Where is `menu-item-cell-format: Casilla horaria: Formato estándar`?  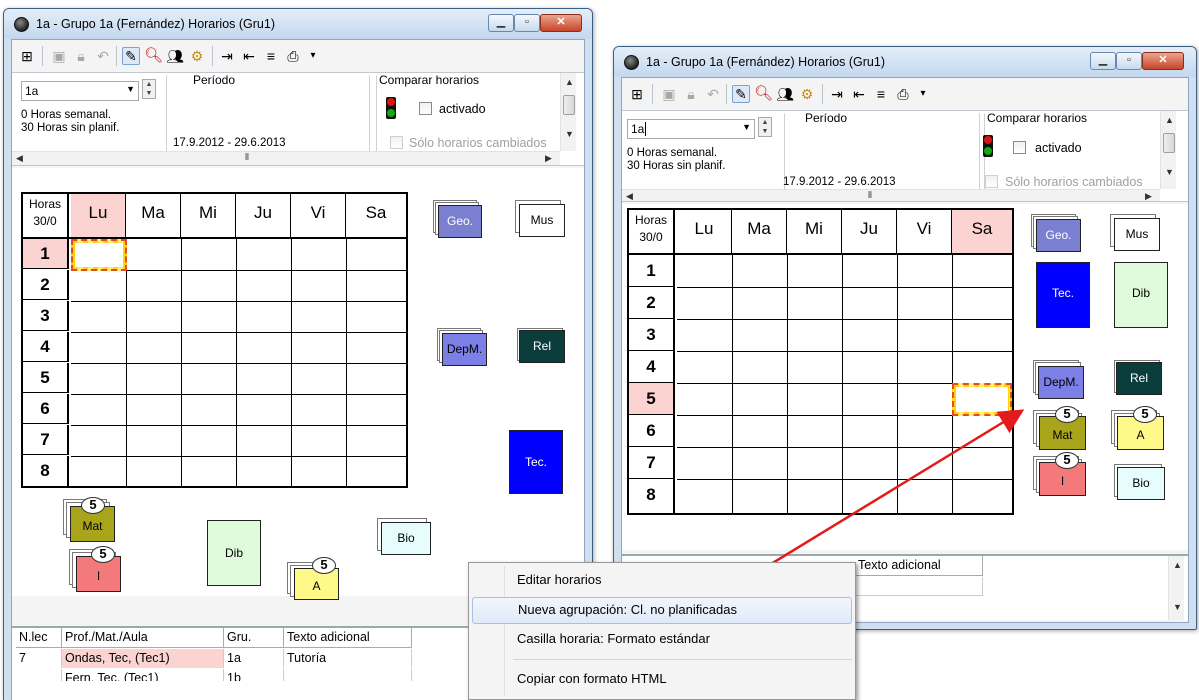 menu-item-cell-format: Casilla horaria: Formato estándar is located at coordinates (662, 639).